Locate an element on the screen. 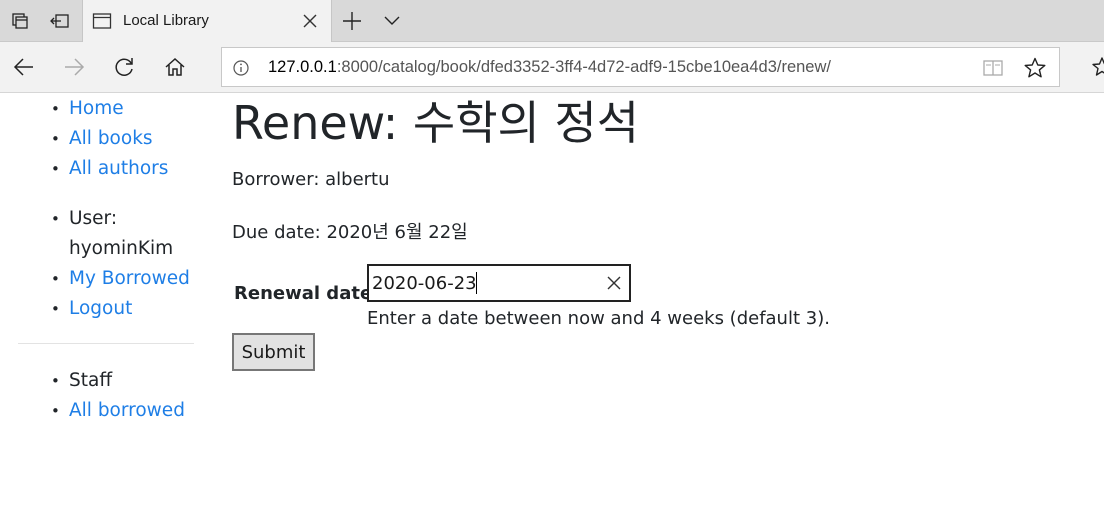  renewal-date-field is located at coordinates (499, 283).